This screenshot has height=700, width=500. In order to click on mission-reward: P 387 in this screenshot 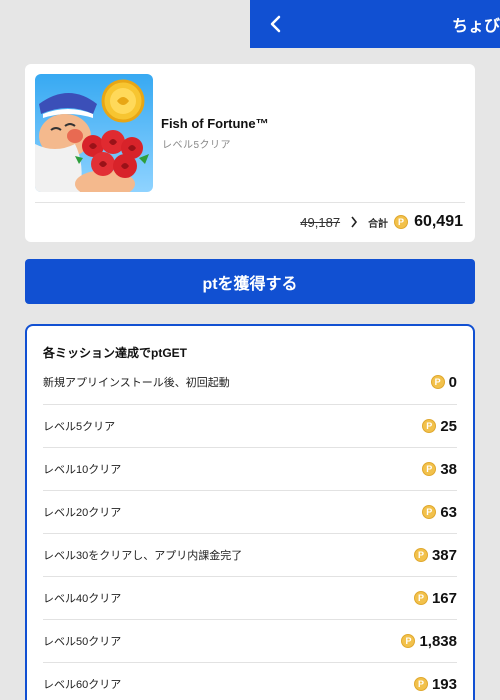, I will do `click(435, 555)`.